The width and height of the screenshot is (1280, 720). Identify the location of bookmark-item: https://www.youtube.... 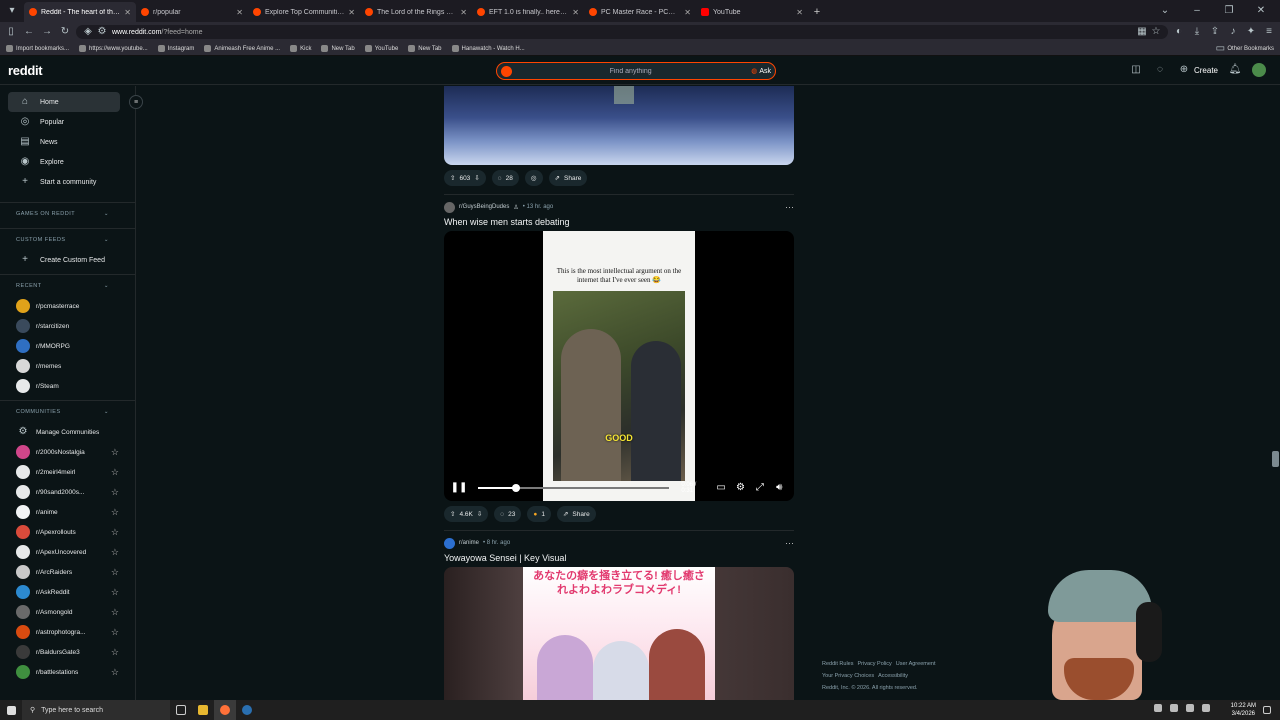
(113, 48).